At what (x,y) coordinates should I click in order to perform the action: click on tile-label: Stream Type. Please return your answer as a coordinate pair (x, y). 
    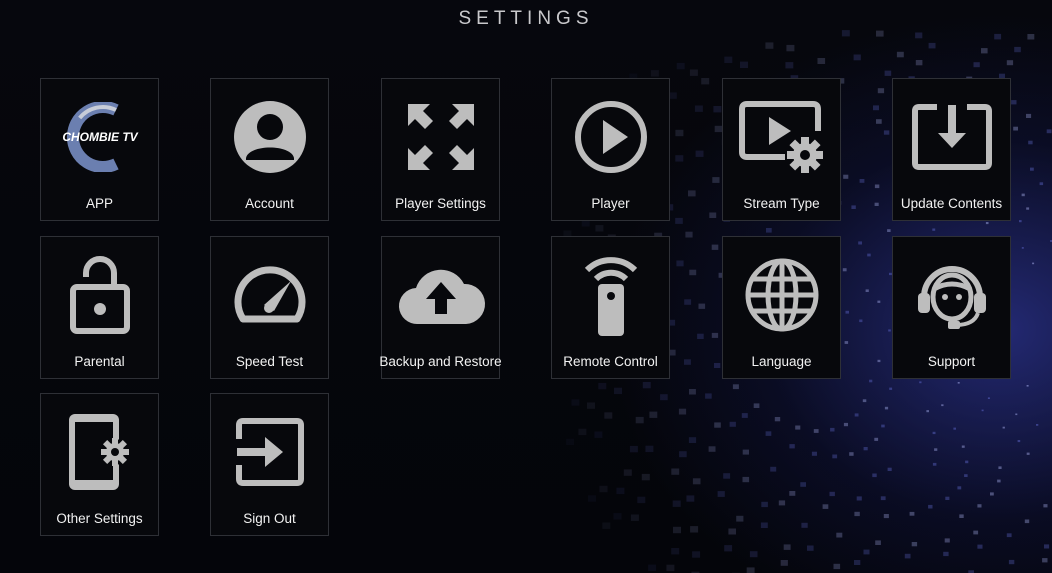
    Looking at the image, I should click on (781, 203).